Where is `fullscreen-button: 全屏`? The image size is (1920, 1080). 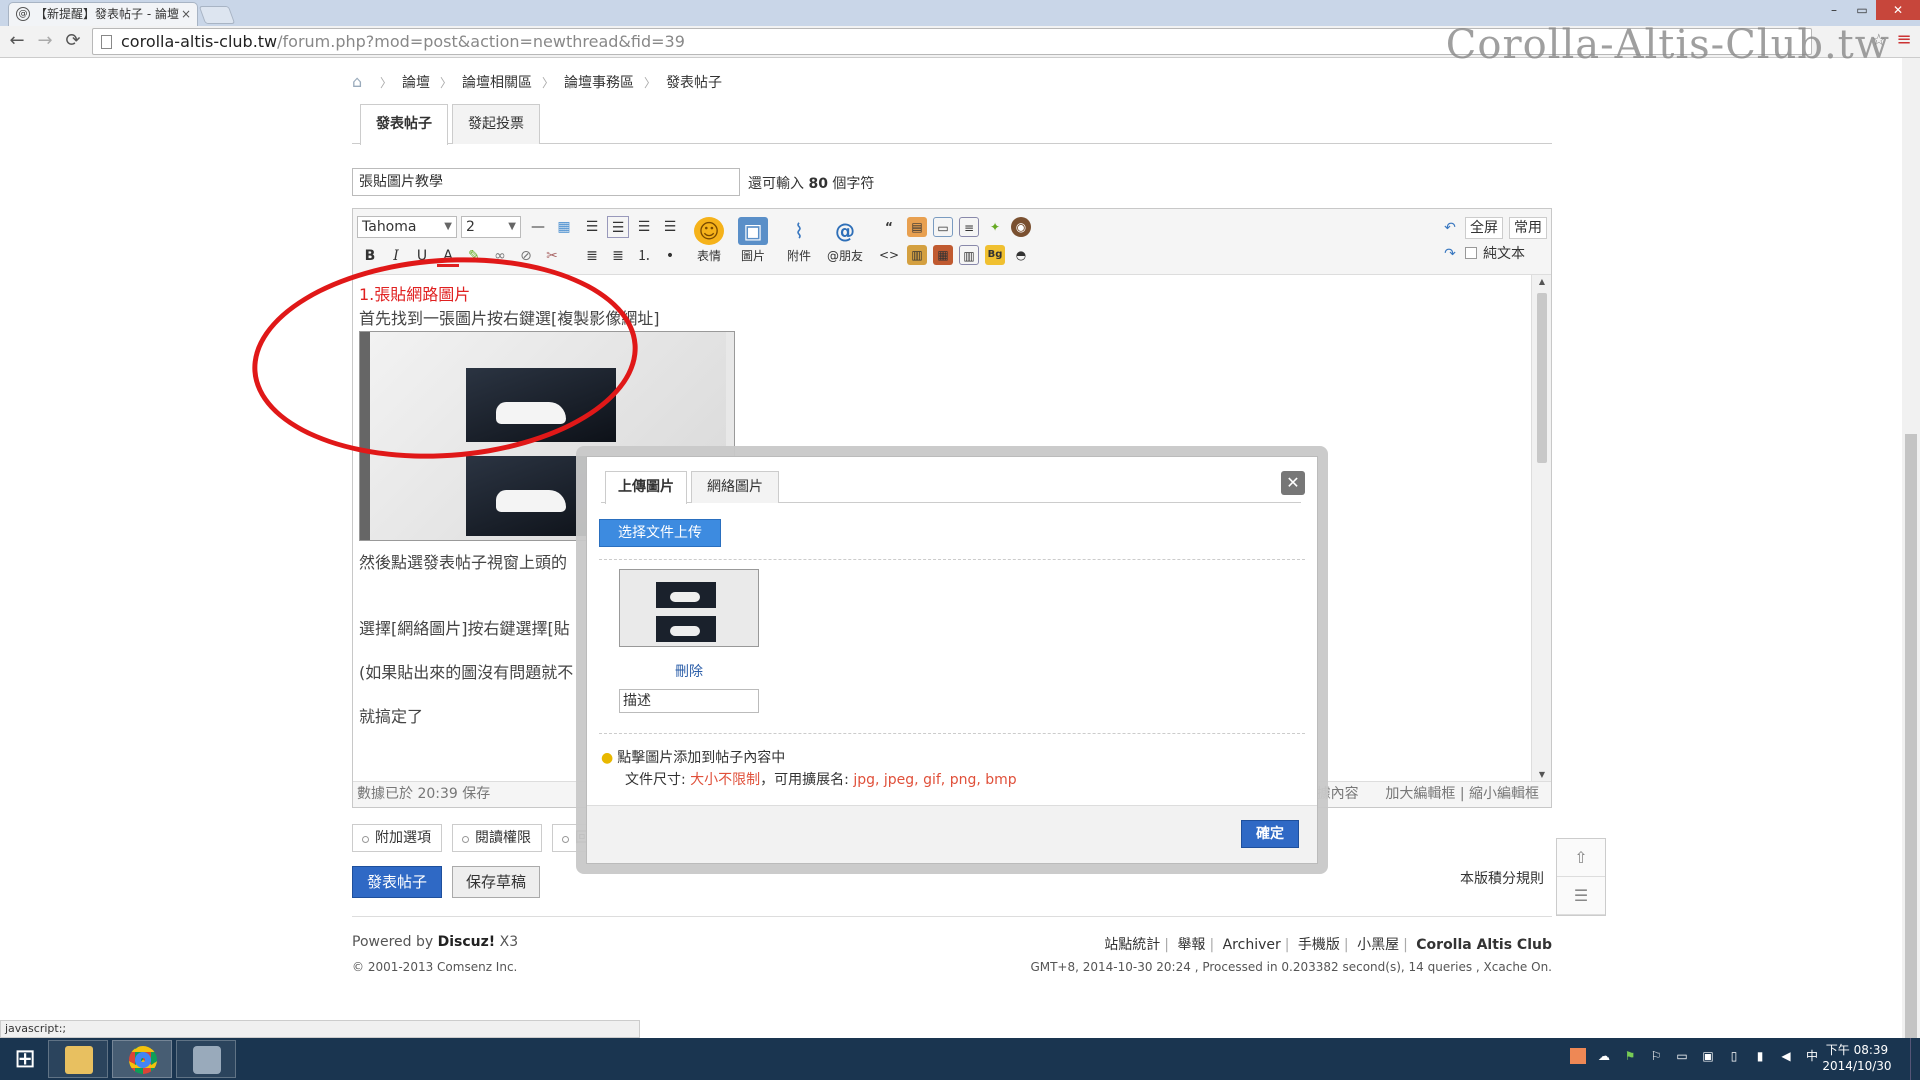 fullscreen-button: 全屏 is located at coordinates (1484, 228).